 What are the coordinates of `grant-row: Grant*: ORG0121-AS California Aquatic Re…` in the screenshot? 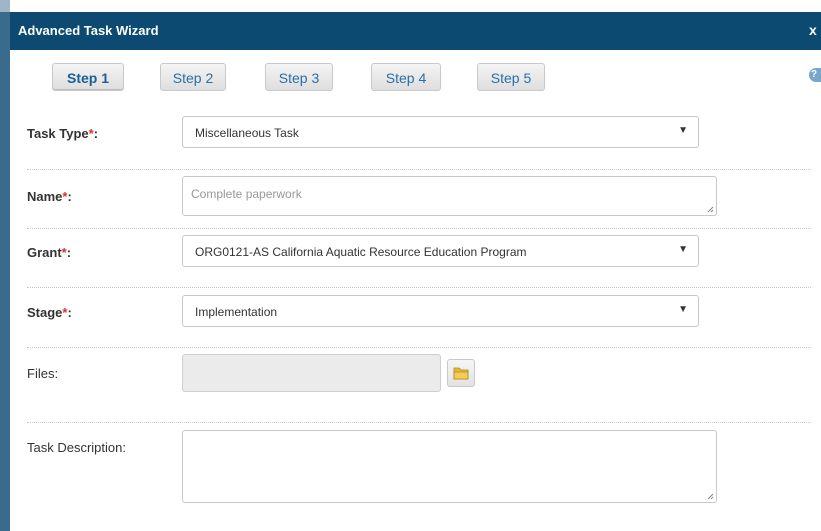 It's located at (419, 253).